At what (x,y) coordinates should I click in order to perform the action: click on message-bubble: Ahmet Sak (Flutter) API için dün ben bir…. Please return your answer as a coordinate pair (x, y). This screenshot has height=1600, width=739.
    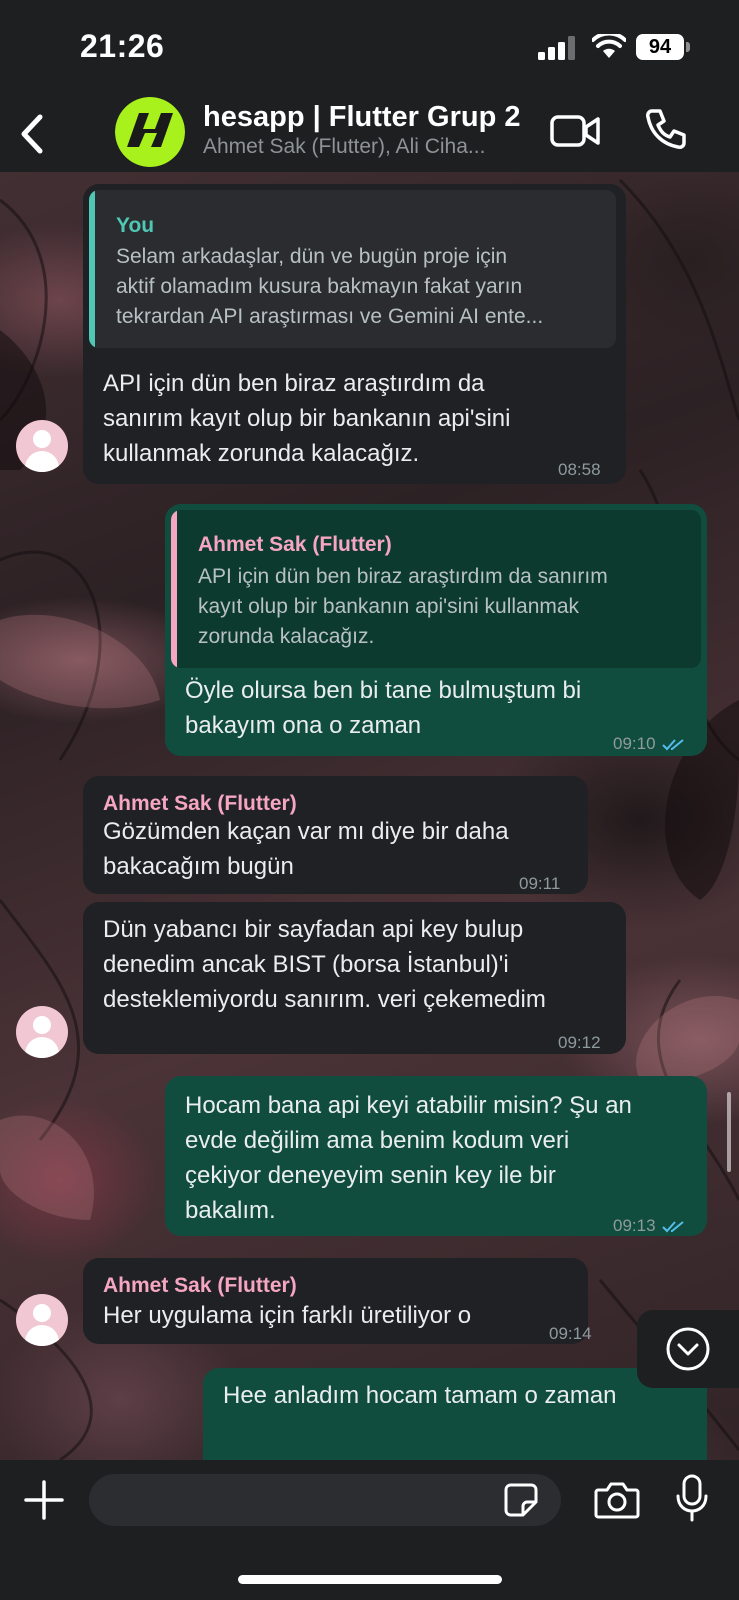
    Looking at the image, I should click on (436, 630).